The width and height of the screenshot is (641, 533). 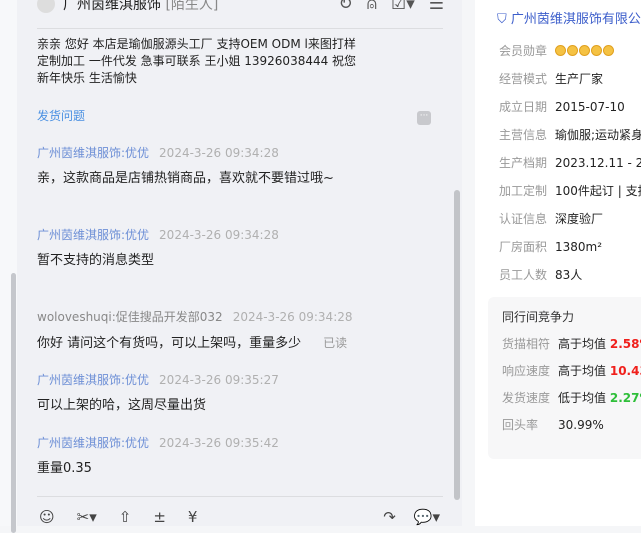 I want to click on info-row: 主营信息 瑜伽服;运动紧身, so click(x=570, y=135).